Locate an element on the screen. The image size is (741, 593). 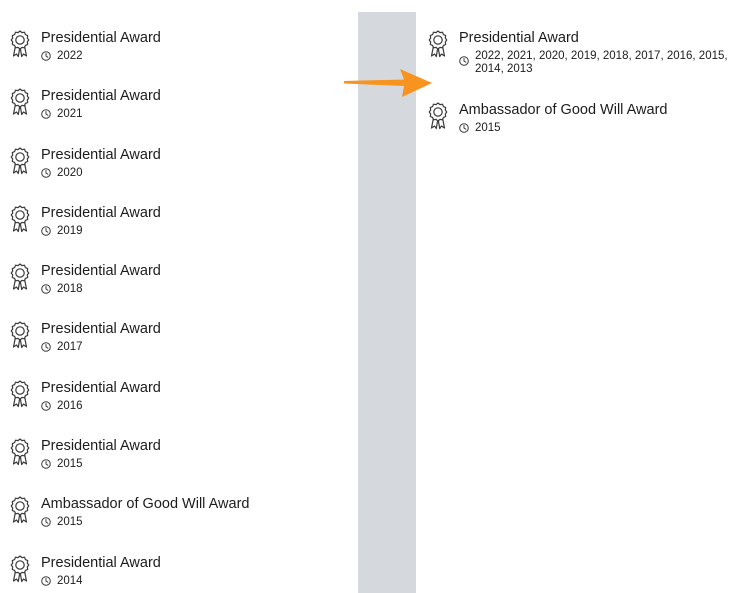
award-item: Presidential Award 2021 is located at coordinates (129, 116).